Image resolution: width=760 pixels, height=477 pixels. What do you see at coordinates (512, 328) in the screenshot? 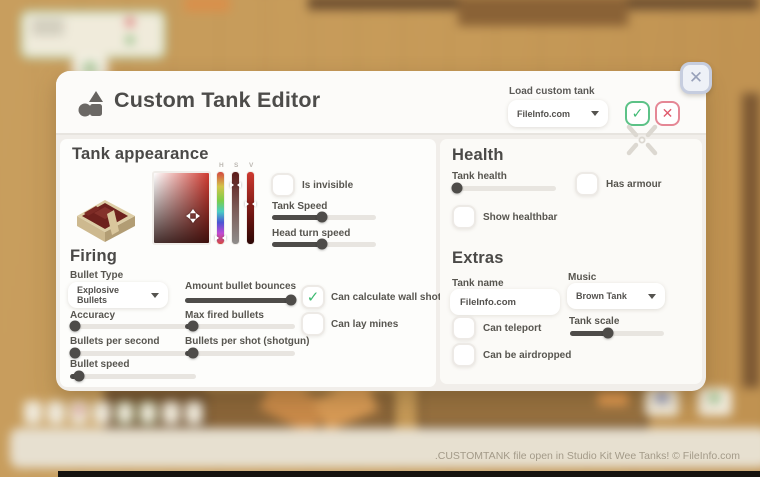
I see `can-teleport-label: Can teleport` at bounding box center [512, 328].